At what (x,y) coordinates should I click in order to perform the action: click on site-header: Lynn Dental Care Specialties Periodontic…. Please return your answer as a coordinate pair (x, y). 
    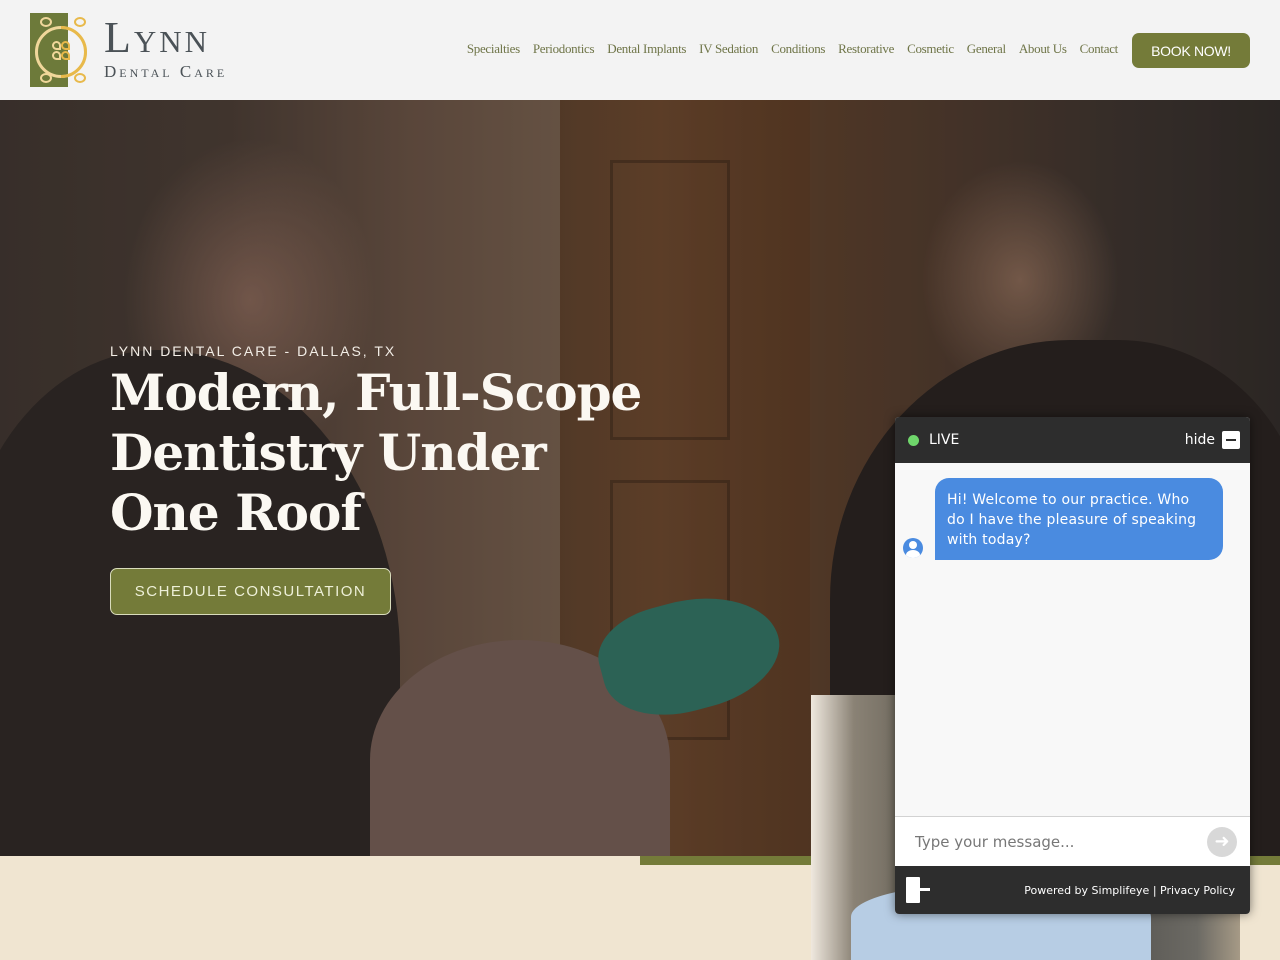
    Looking at the image, I should click on (640, 50).